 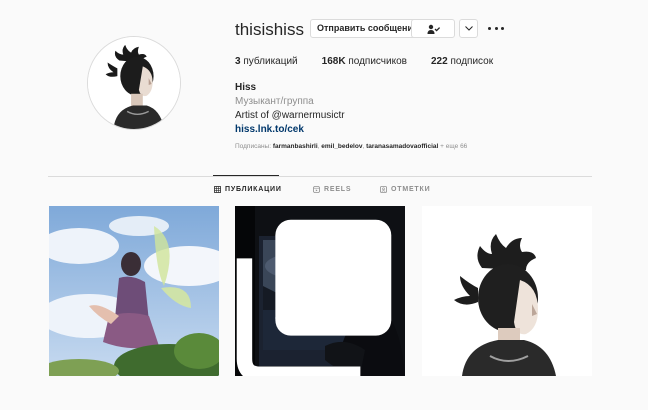 I want to click on chevron-down-icon, so click(x=468, y=28).